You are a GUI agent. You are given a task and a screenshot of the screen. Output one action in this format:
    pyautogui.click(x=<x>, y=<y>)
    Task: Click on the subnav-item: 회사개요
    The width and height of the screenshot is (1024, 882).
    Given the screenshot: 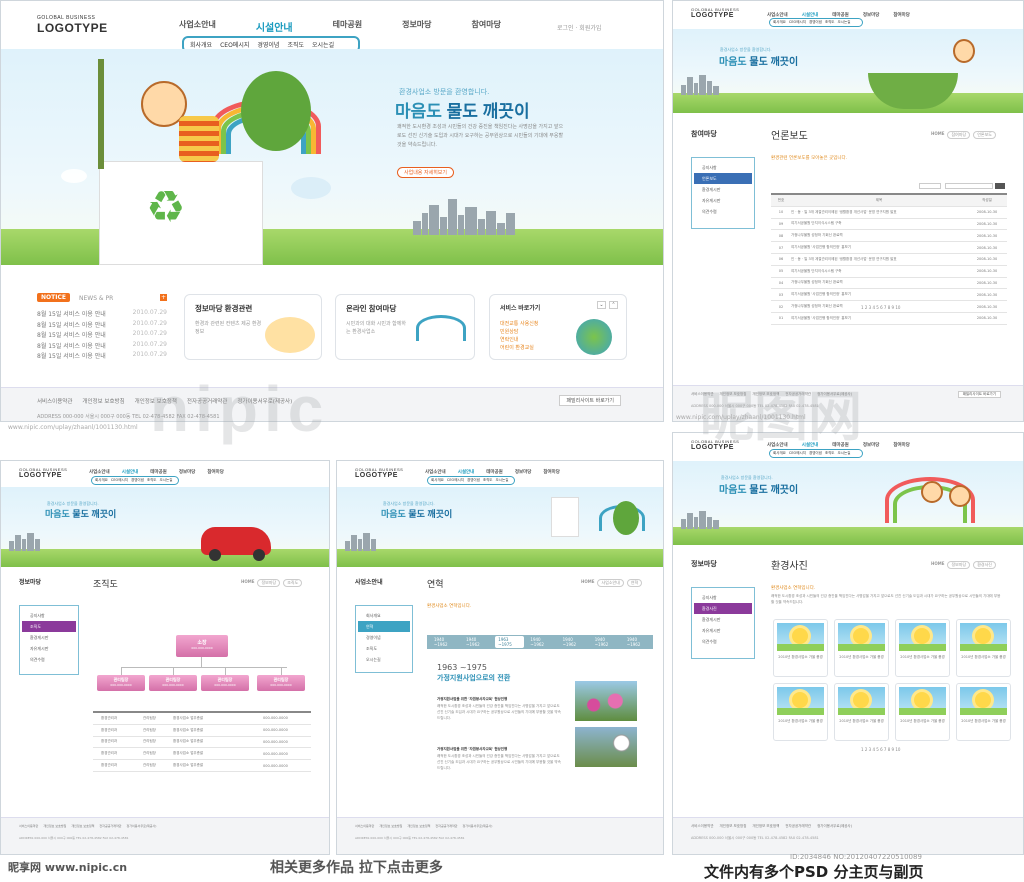 What is the action you would take?
    pyautogui.click(x=779, y=22)
    